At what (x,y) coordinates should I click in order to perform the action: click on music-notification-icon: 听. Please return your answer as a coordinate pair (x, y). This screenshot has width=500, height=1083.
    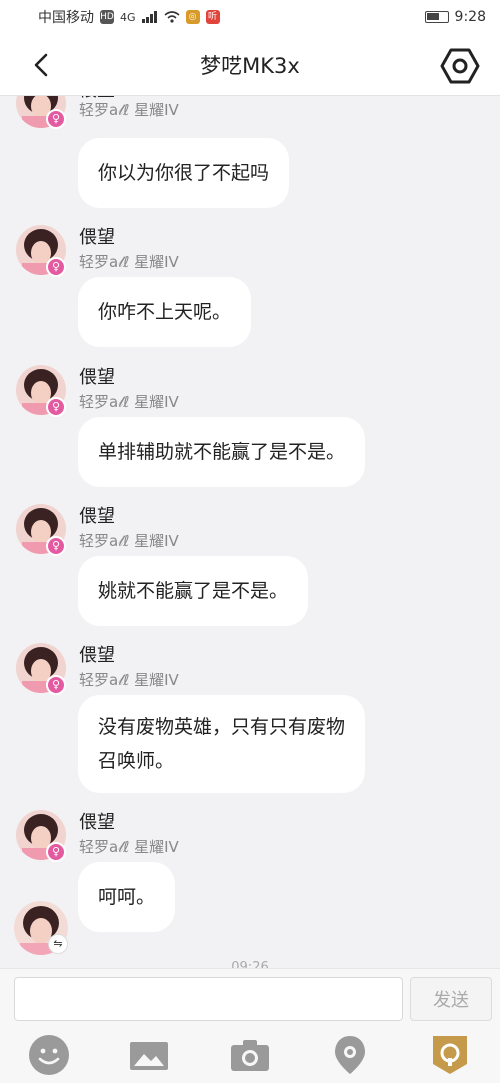
    Looking at the image, I should click on (212, 17).